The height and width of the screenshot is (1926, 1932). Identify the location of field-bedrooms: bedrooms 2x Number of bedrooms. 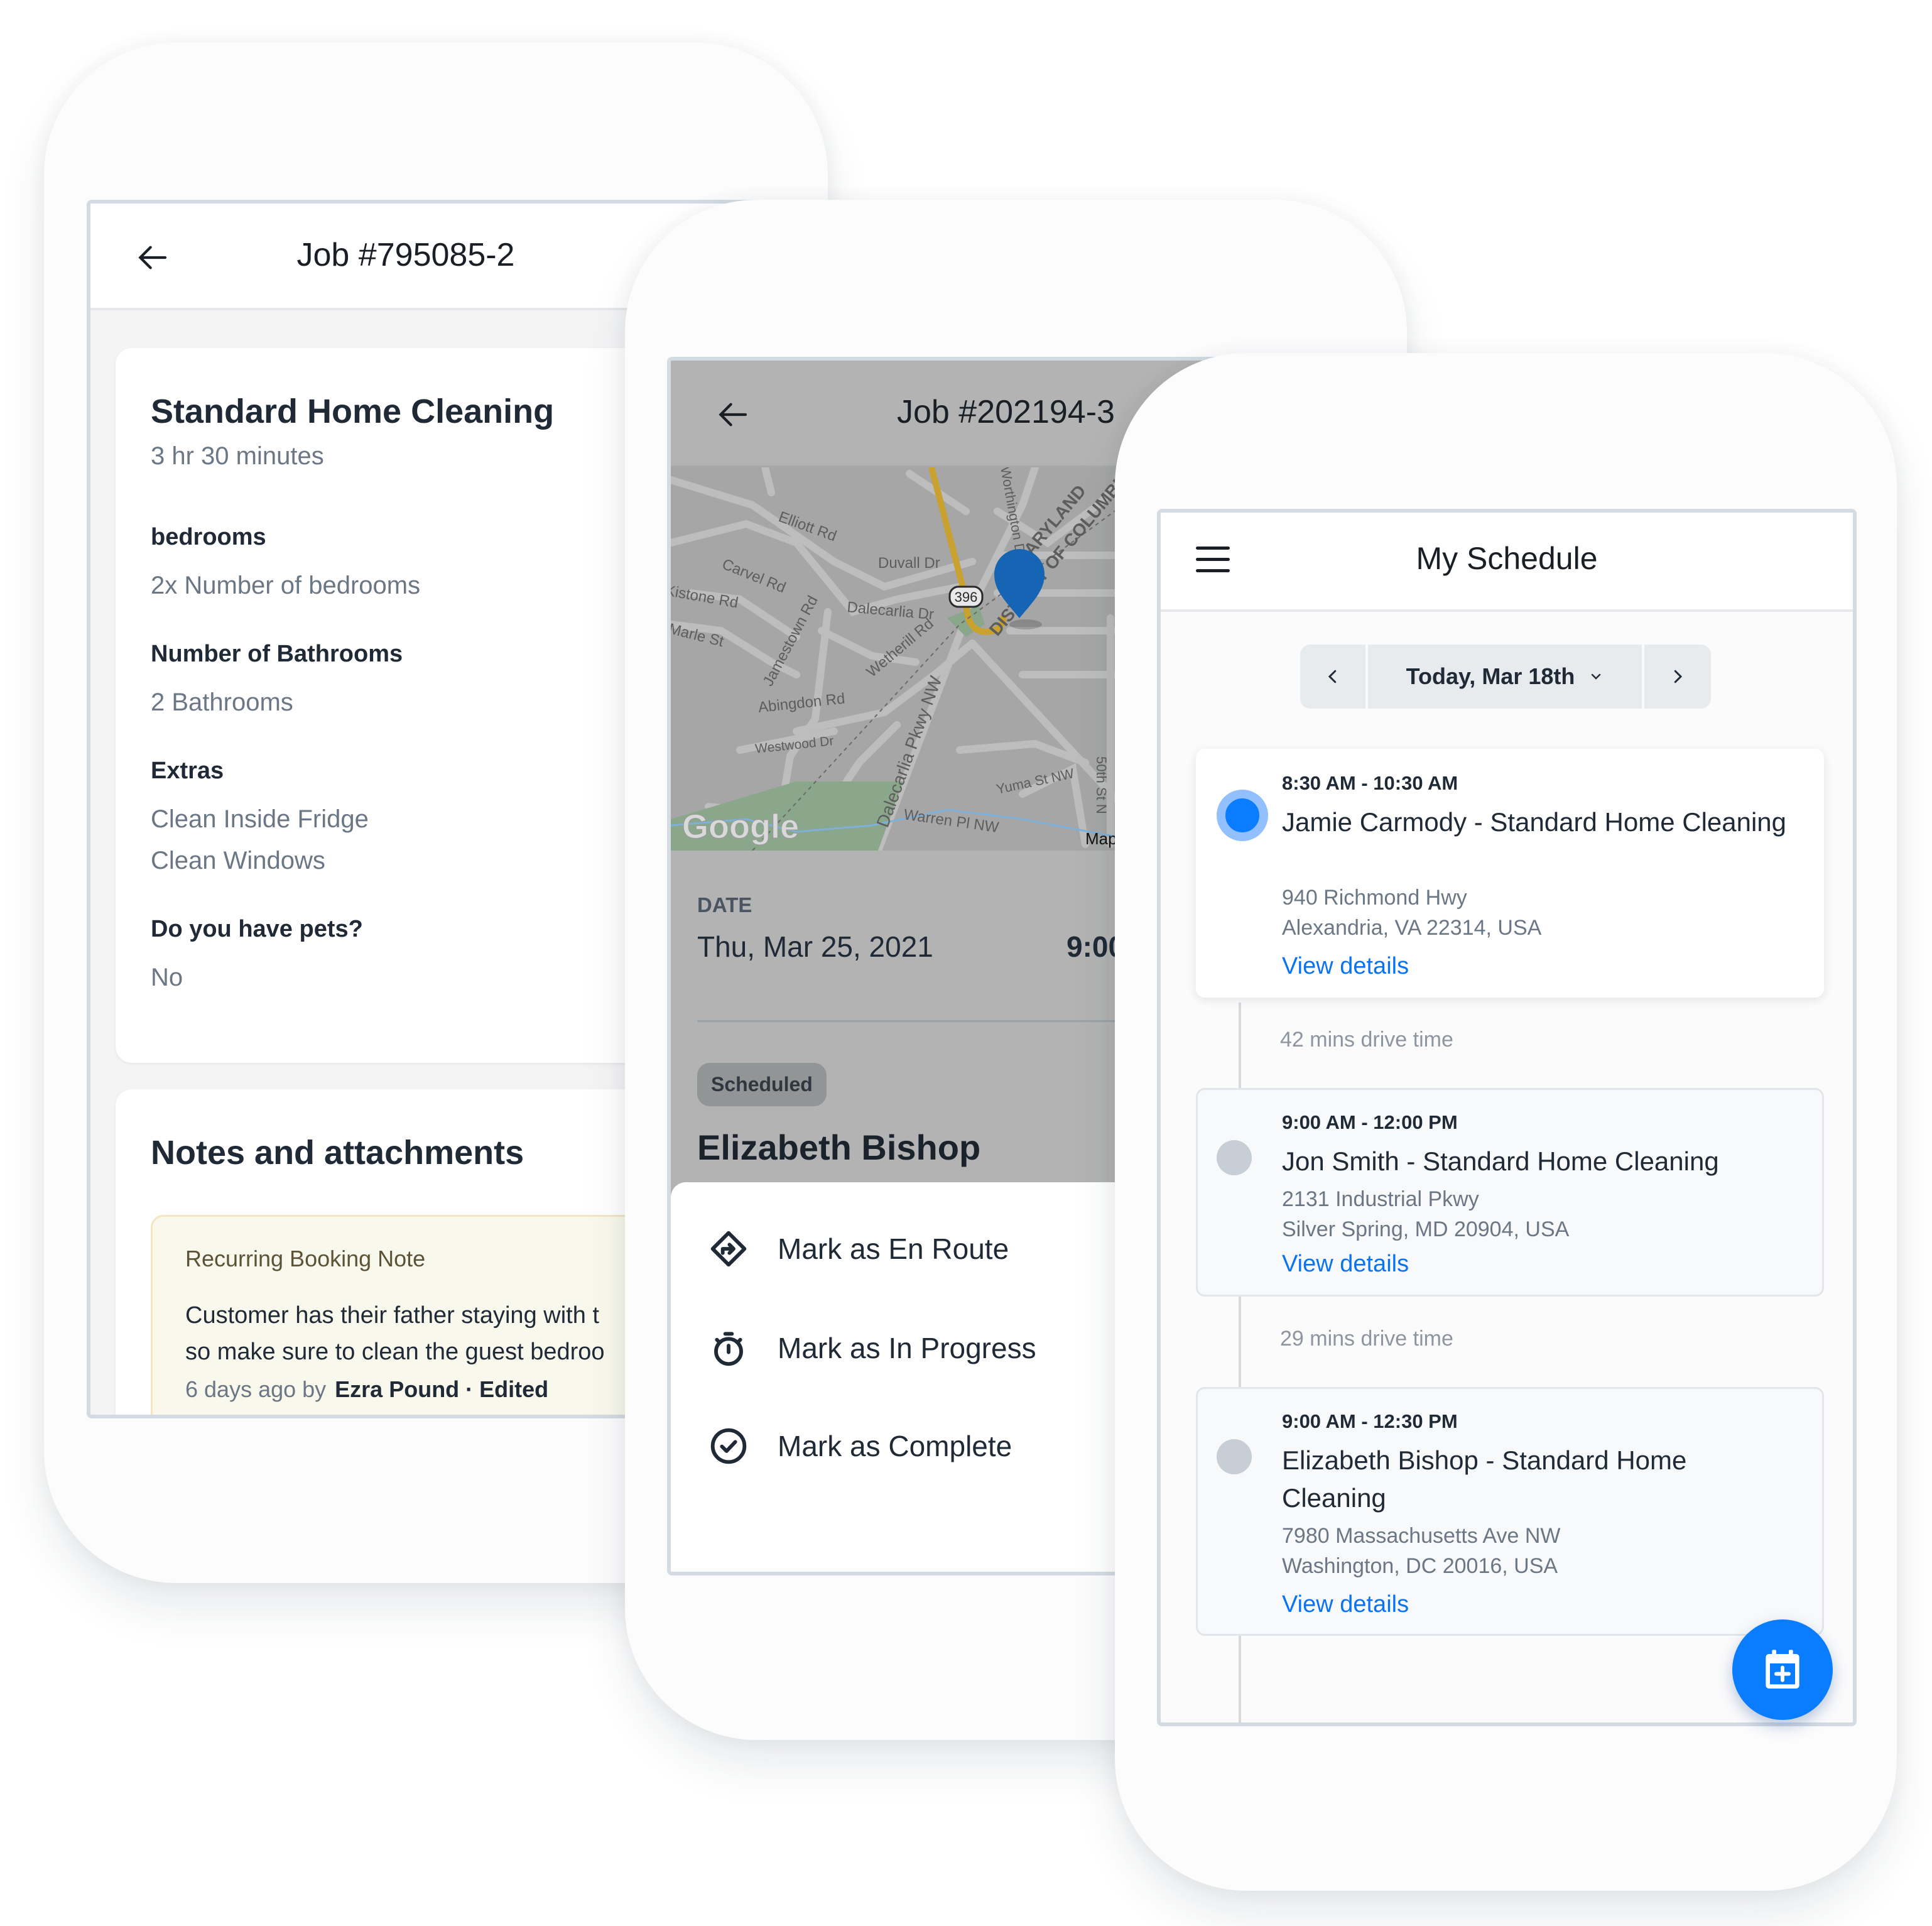
(285, 565).